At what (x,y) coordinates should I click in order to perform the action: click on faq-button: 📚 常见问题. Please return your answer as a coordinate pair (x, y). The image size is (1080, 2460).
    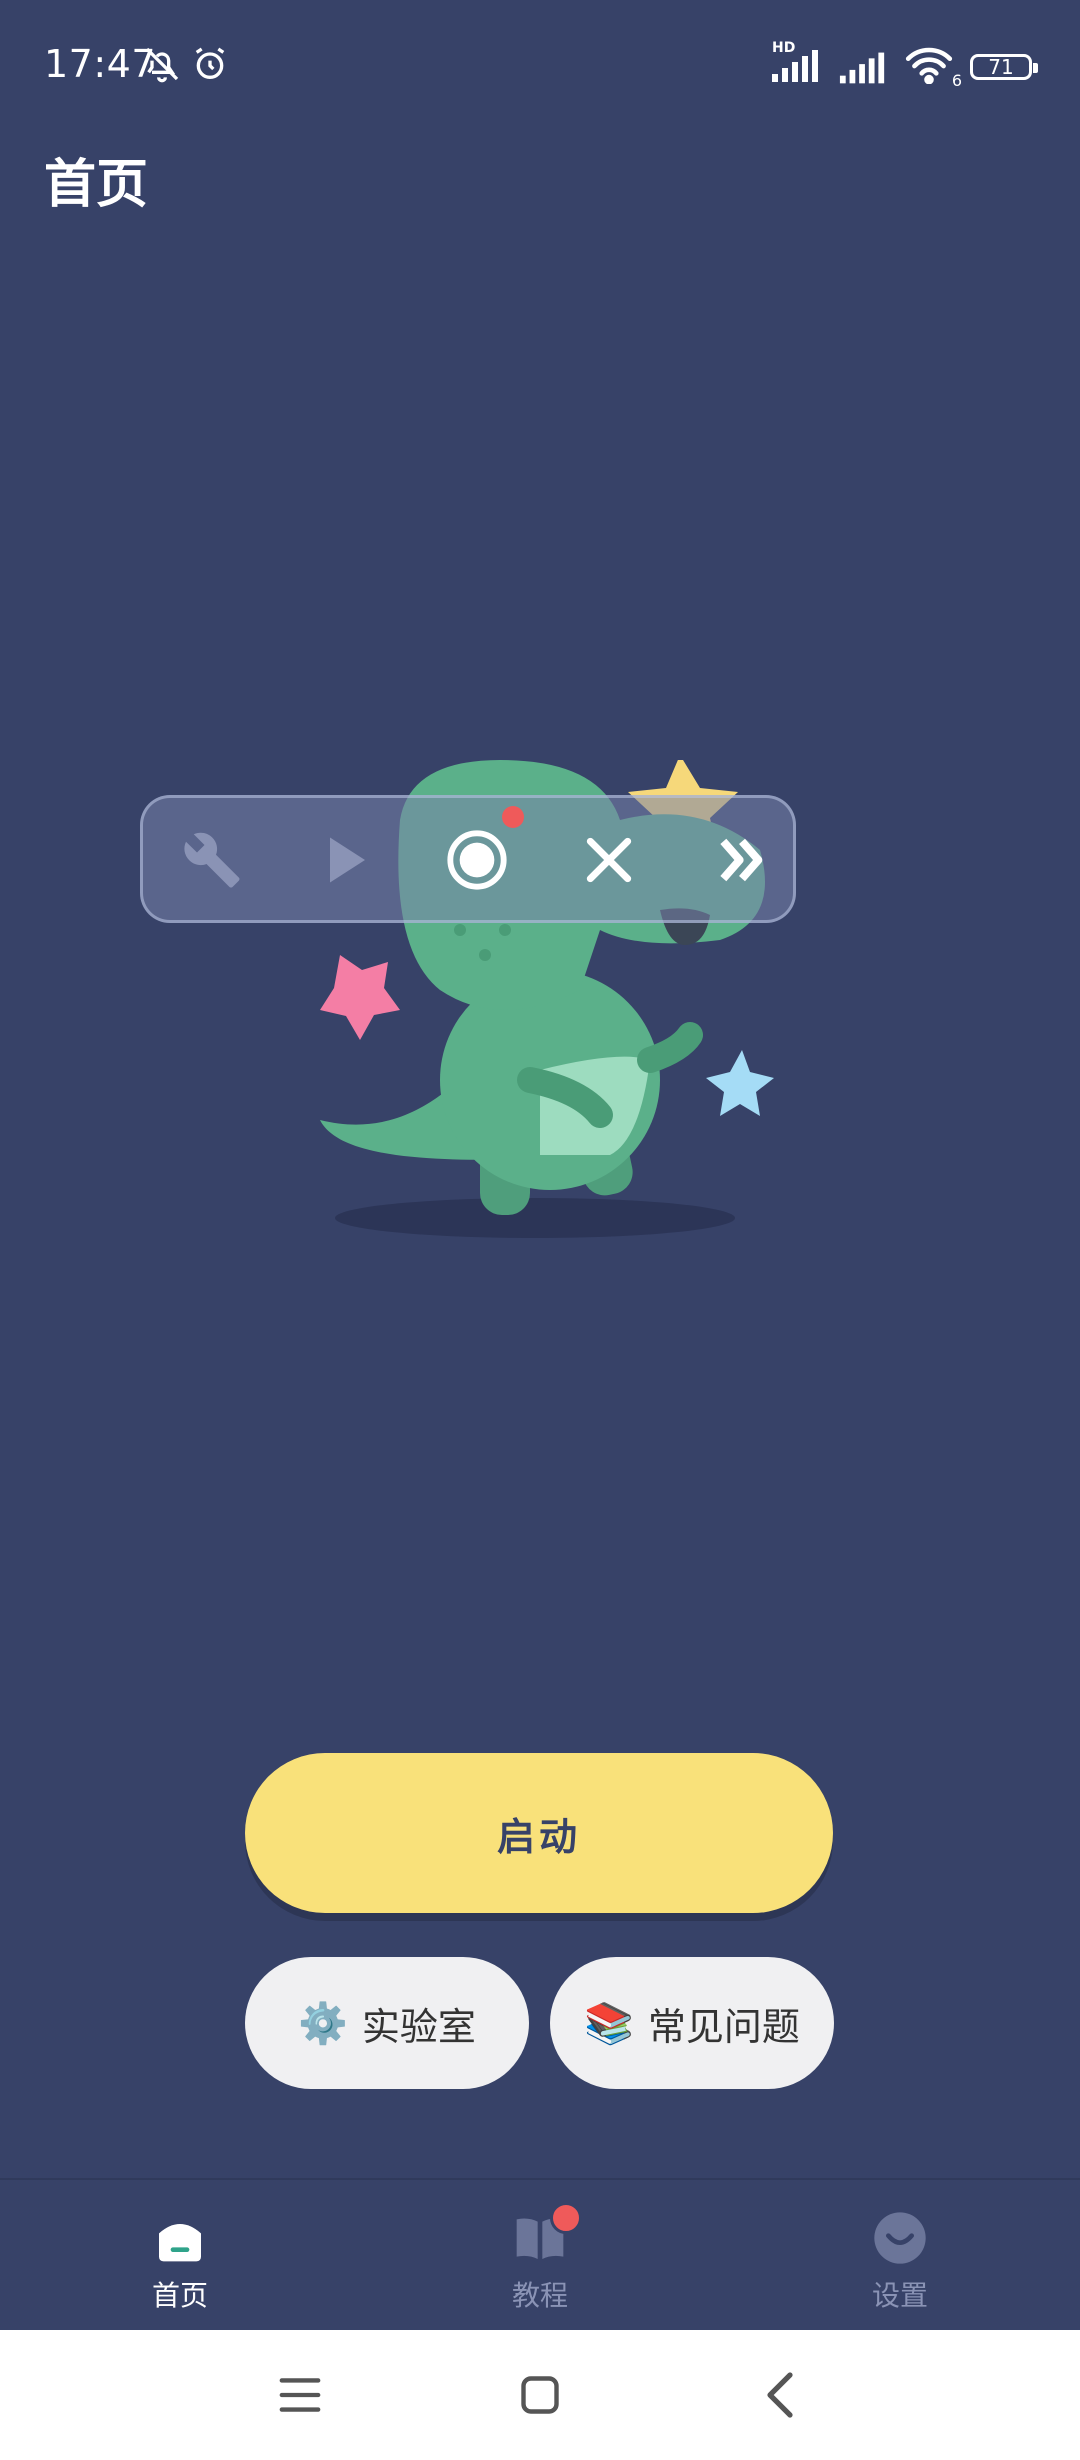
    Looking at the image, I should click on (692, 2023).